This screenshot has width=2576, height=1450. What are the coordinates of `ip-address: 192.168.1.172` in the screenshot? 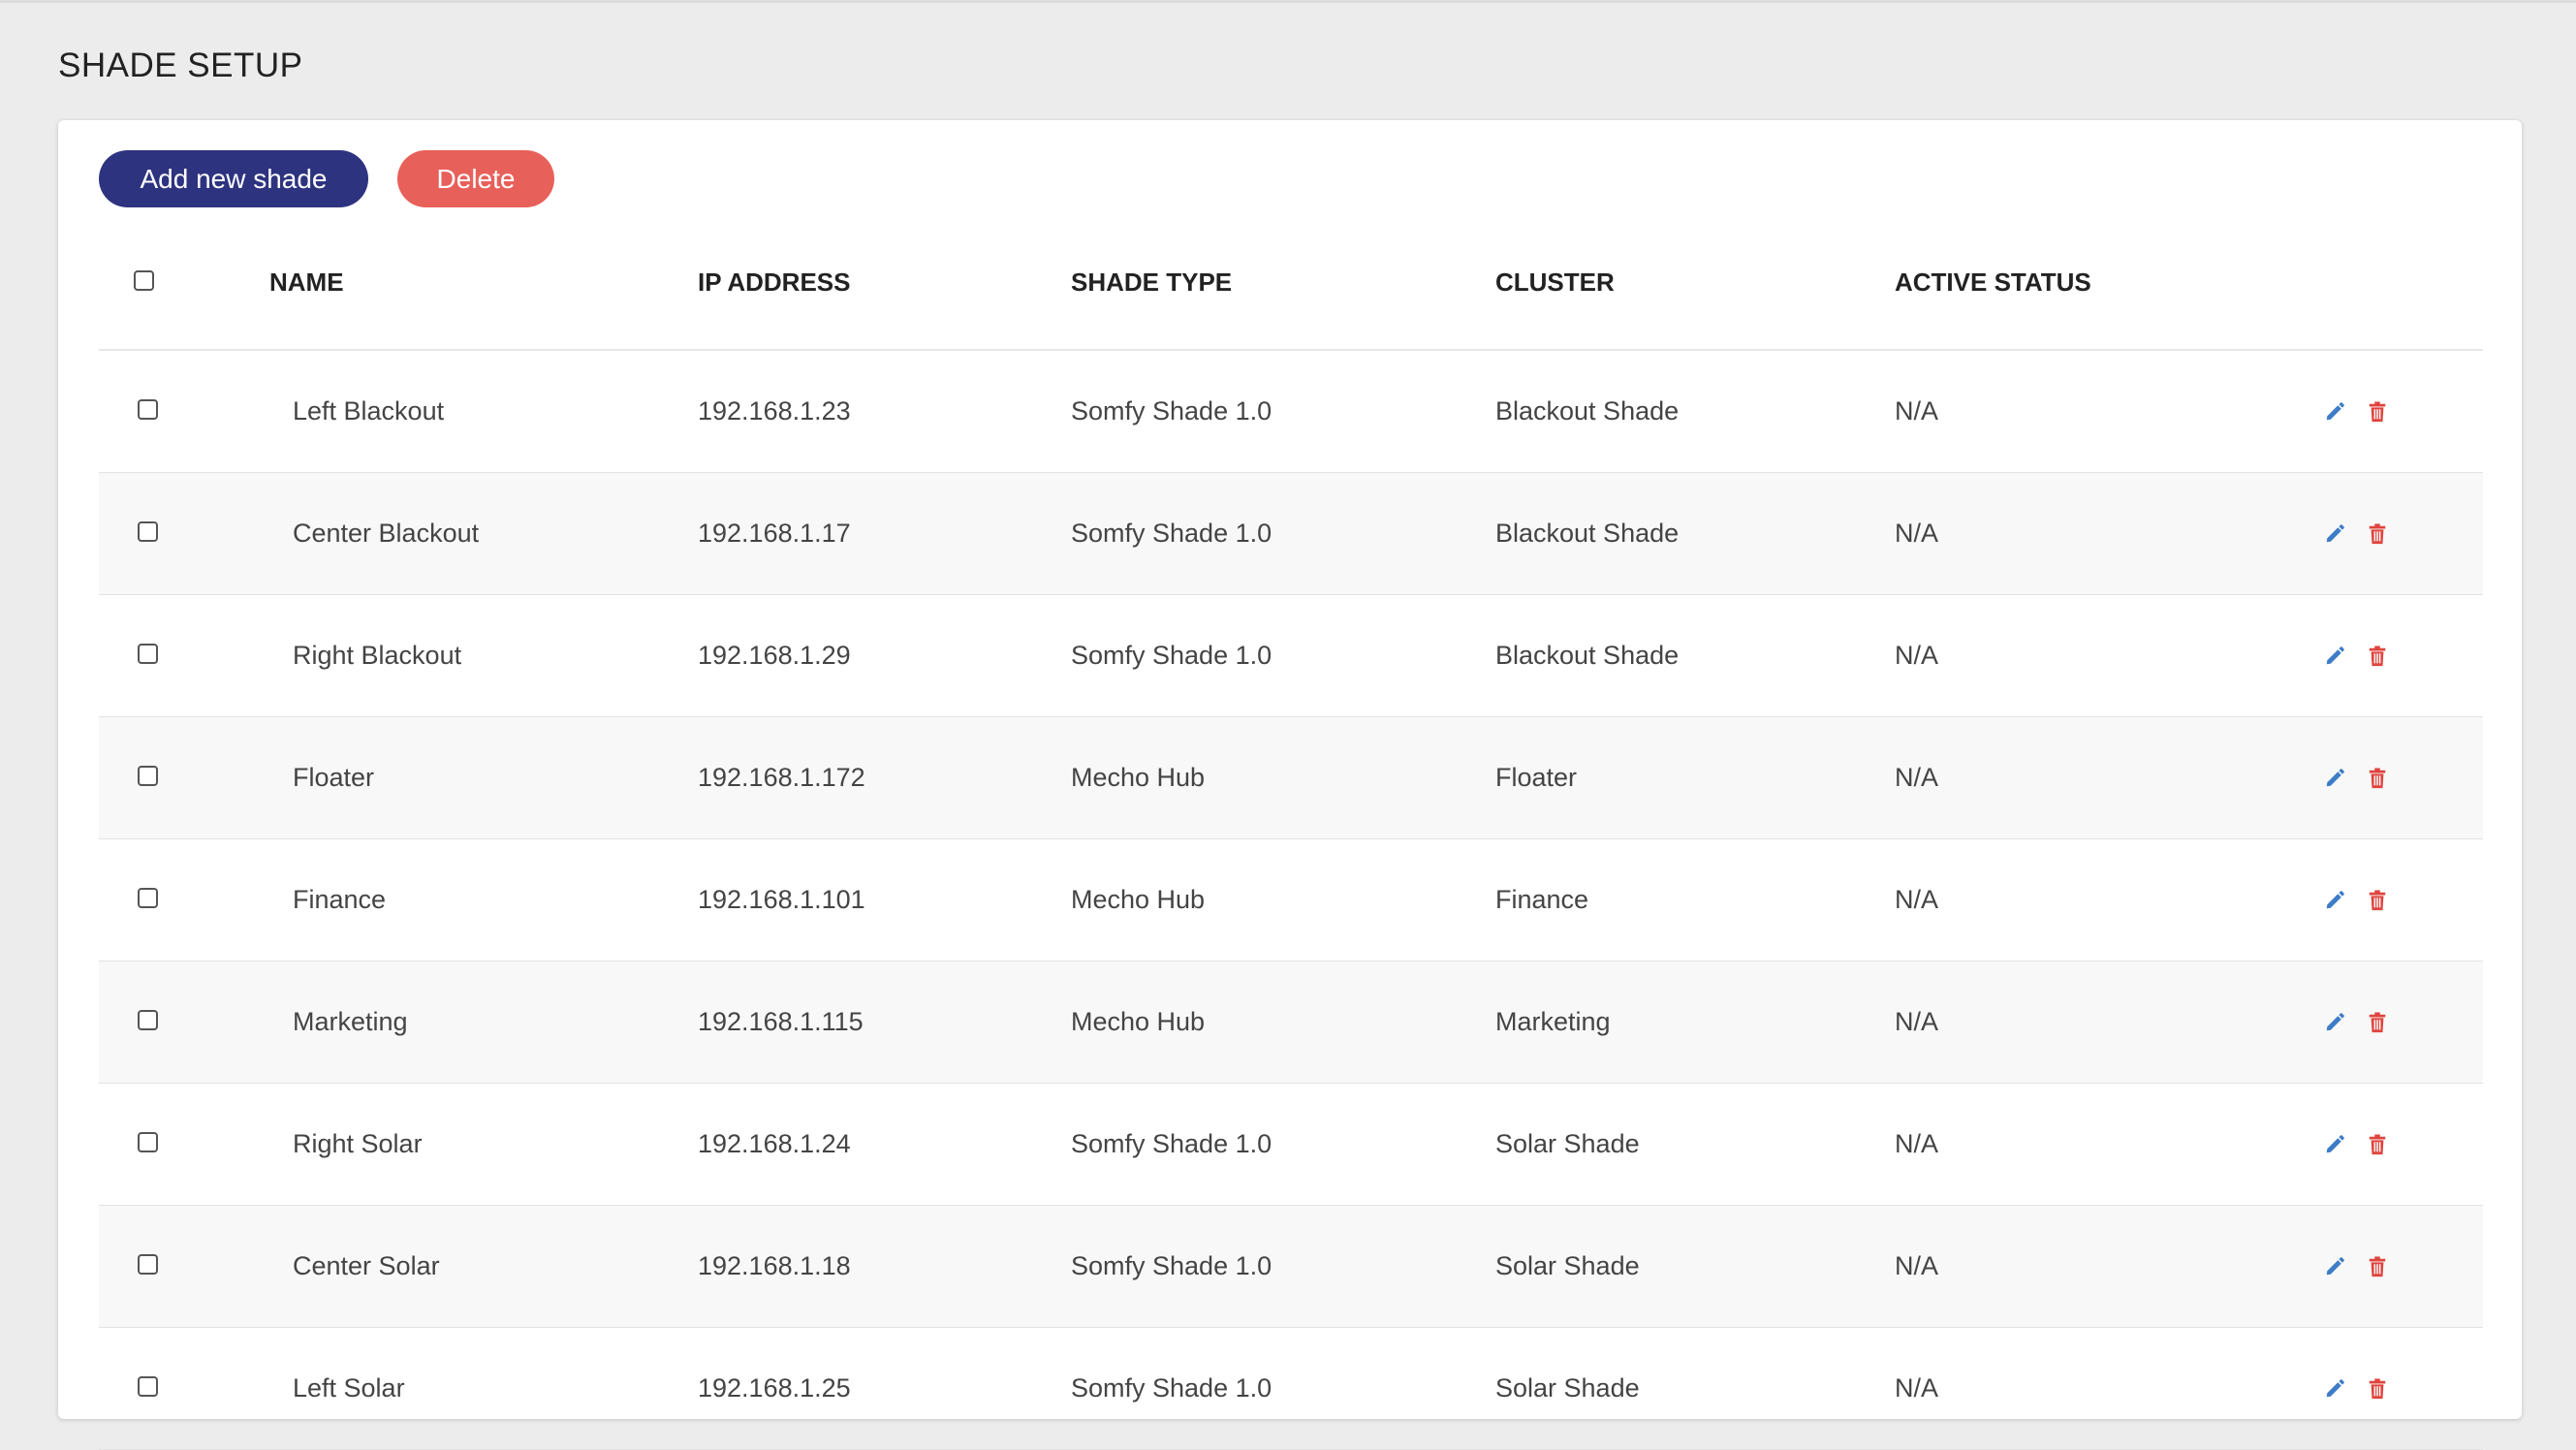 It's located at (884, 777).